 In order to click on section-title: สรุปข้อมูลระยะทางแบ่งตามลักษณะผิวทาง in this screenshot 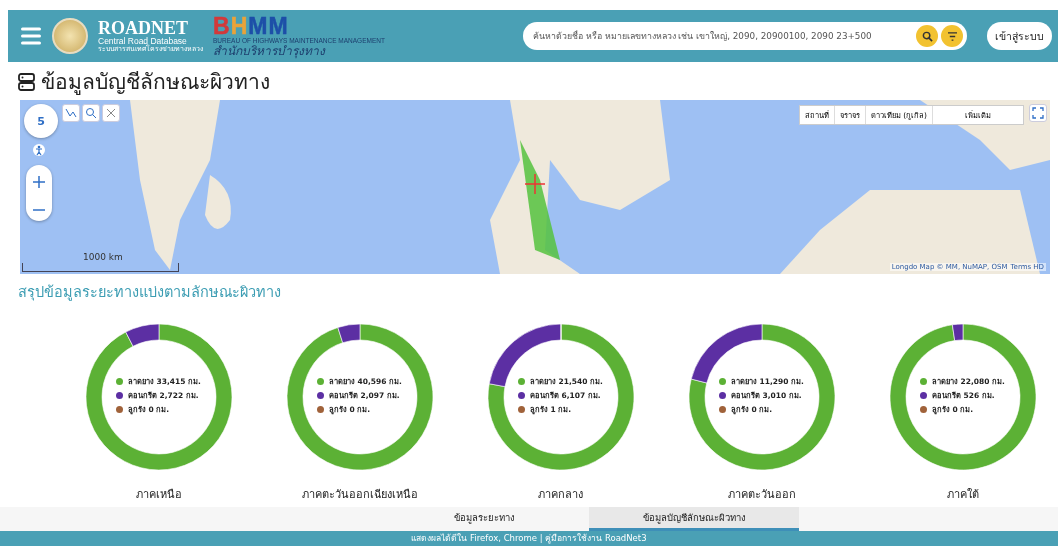, I will do `click(150, 293)`.